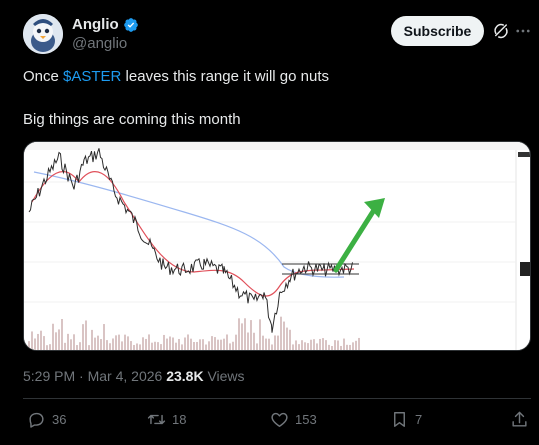 The width and height of the screenshot is (539, 445). I want to click on share-button, so click(519, 419).